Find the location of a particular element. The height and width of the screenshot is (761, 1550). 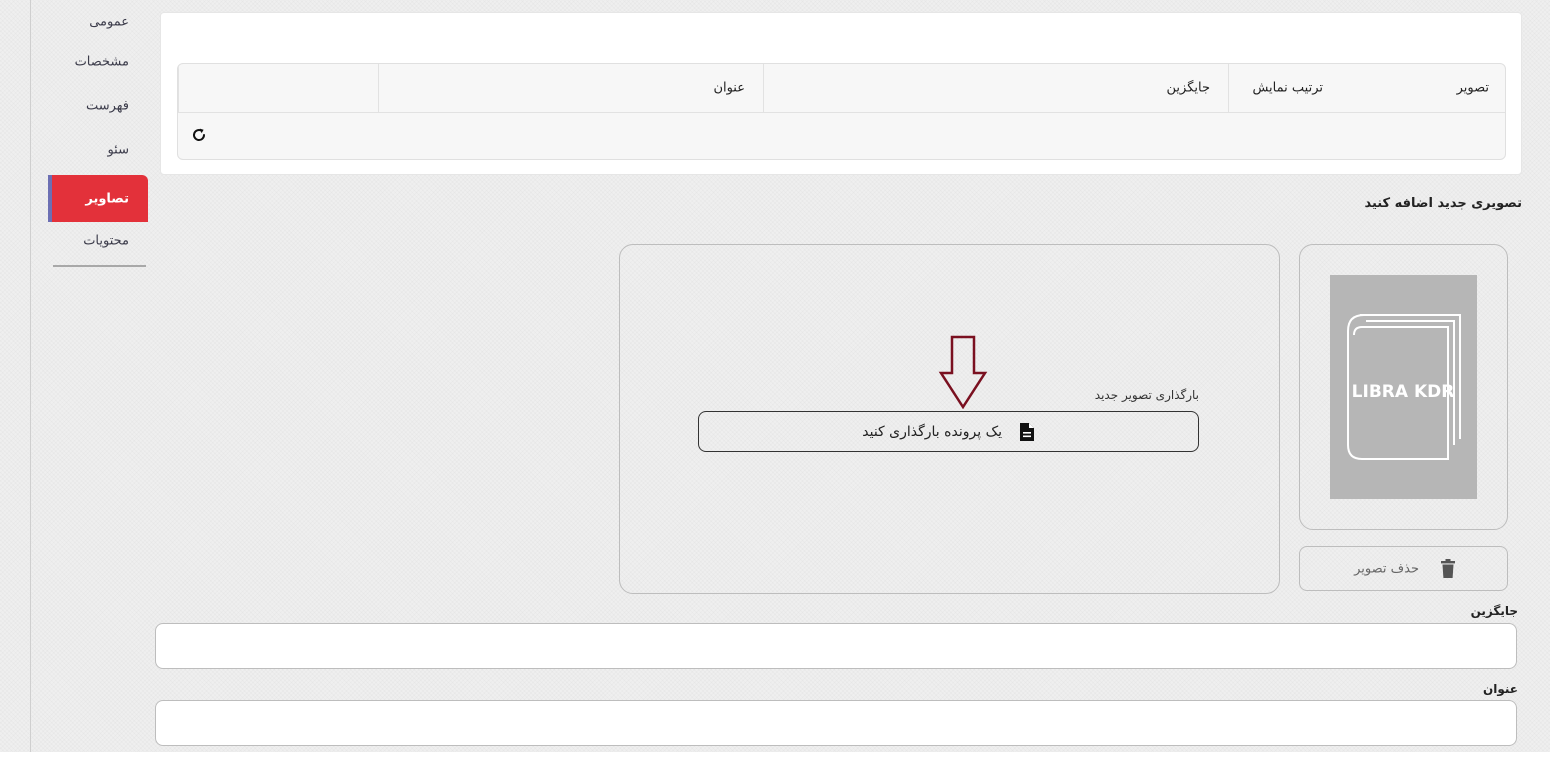

sidebar-item-specifications: مشخصات is located at coordinates (98, 62).